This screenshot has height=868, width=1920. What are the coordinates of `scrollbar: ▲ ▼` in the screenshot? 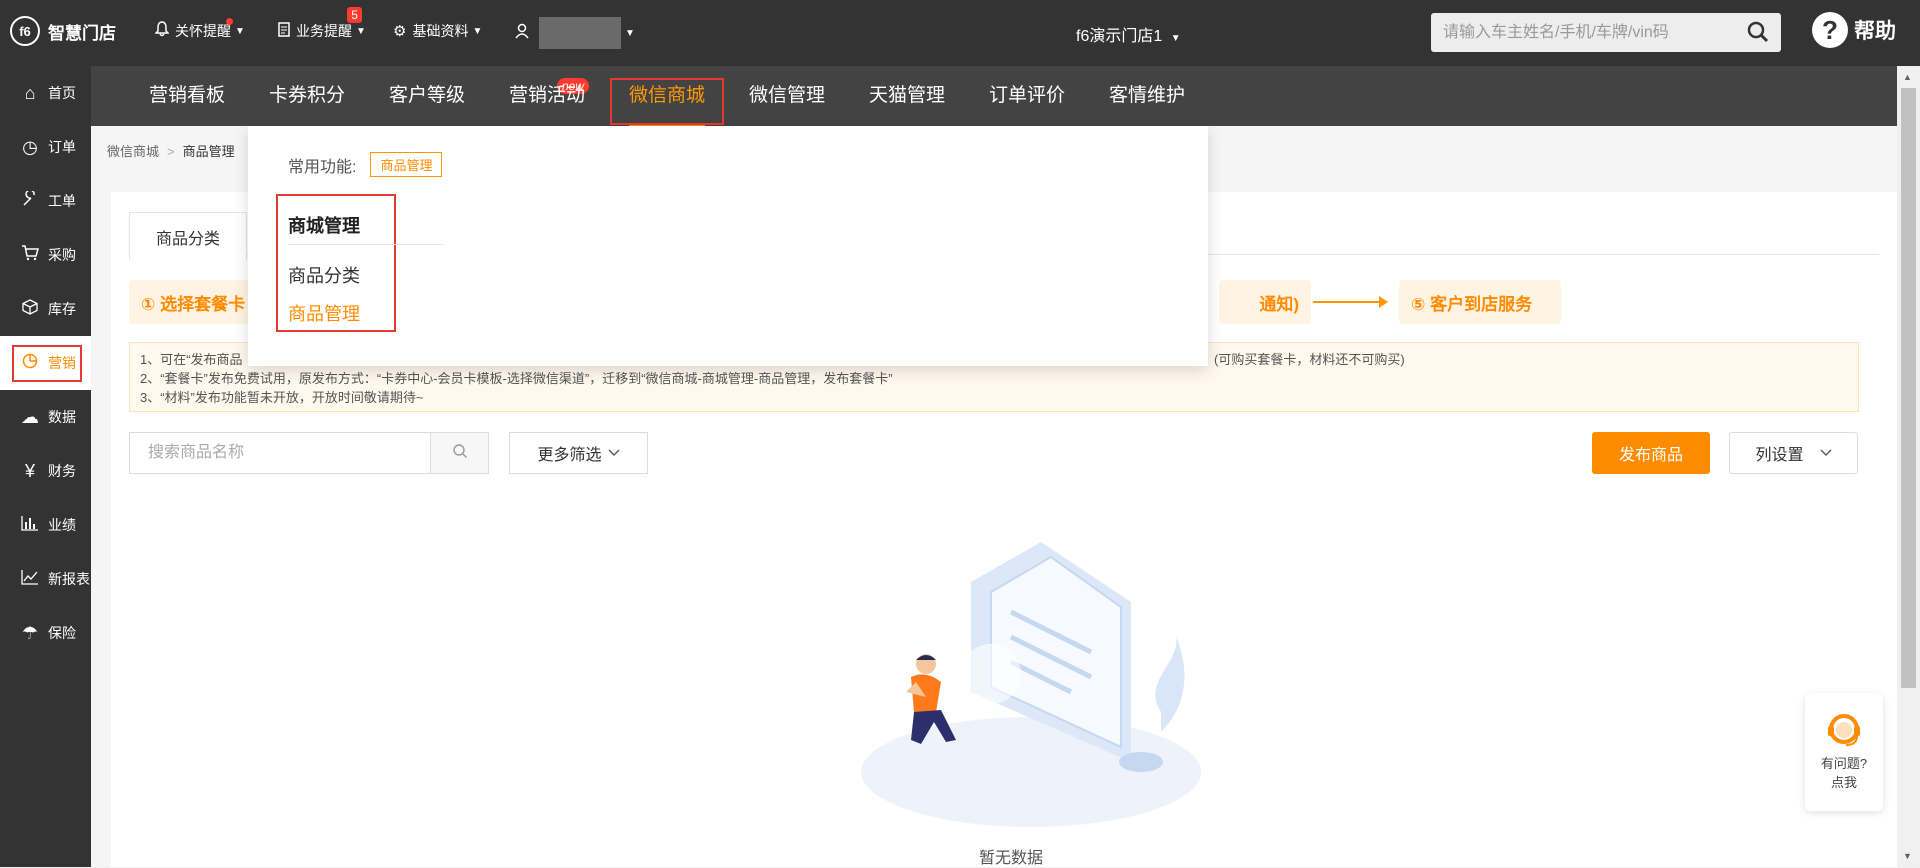 It's located at (1908, 466).